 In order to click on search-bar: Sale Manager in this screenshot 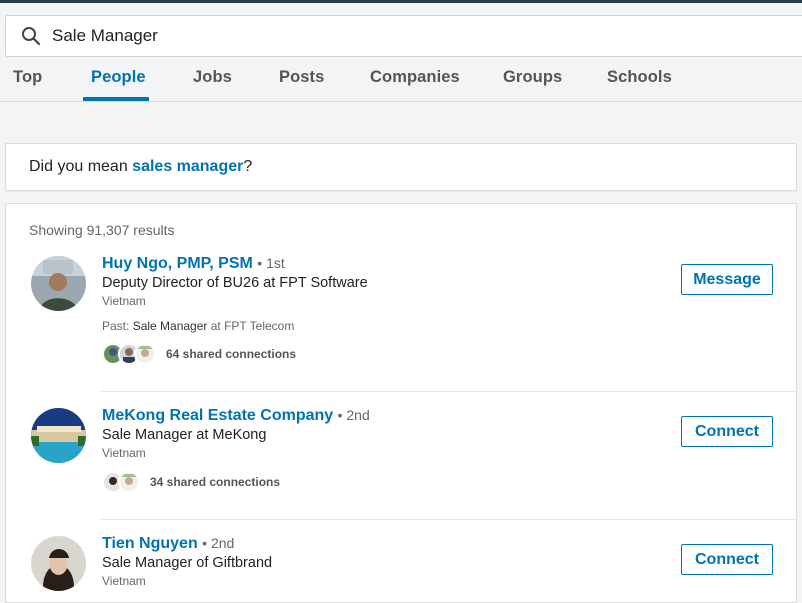, I will do `click(403, 36)`.